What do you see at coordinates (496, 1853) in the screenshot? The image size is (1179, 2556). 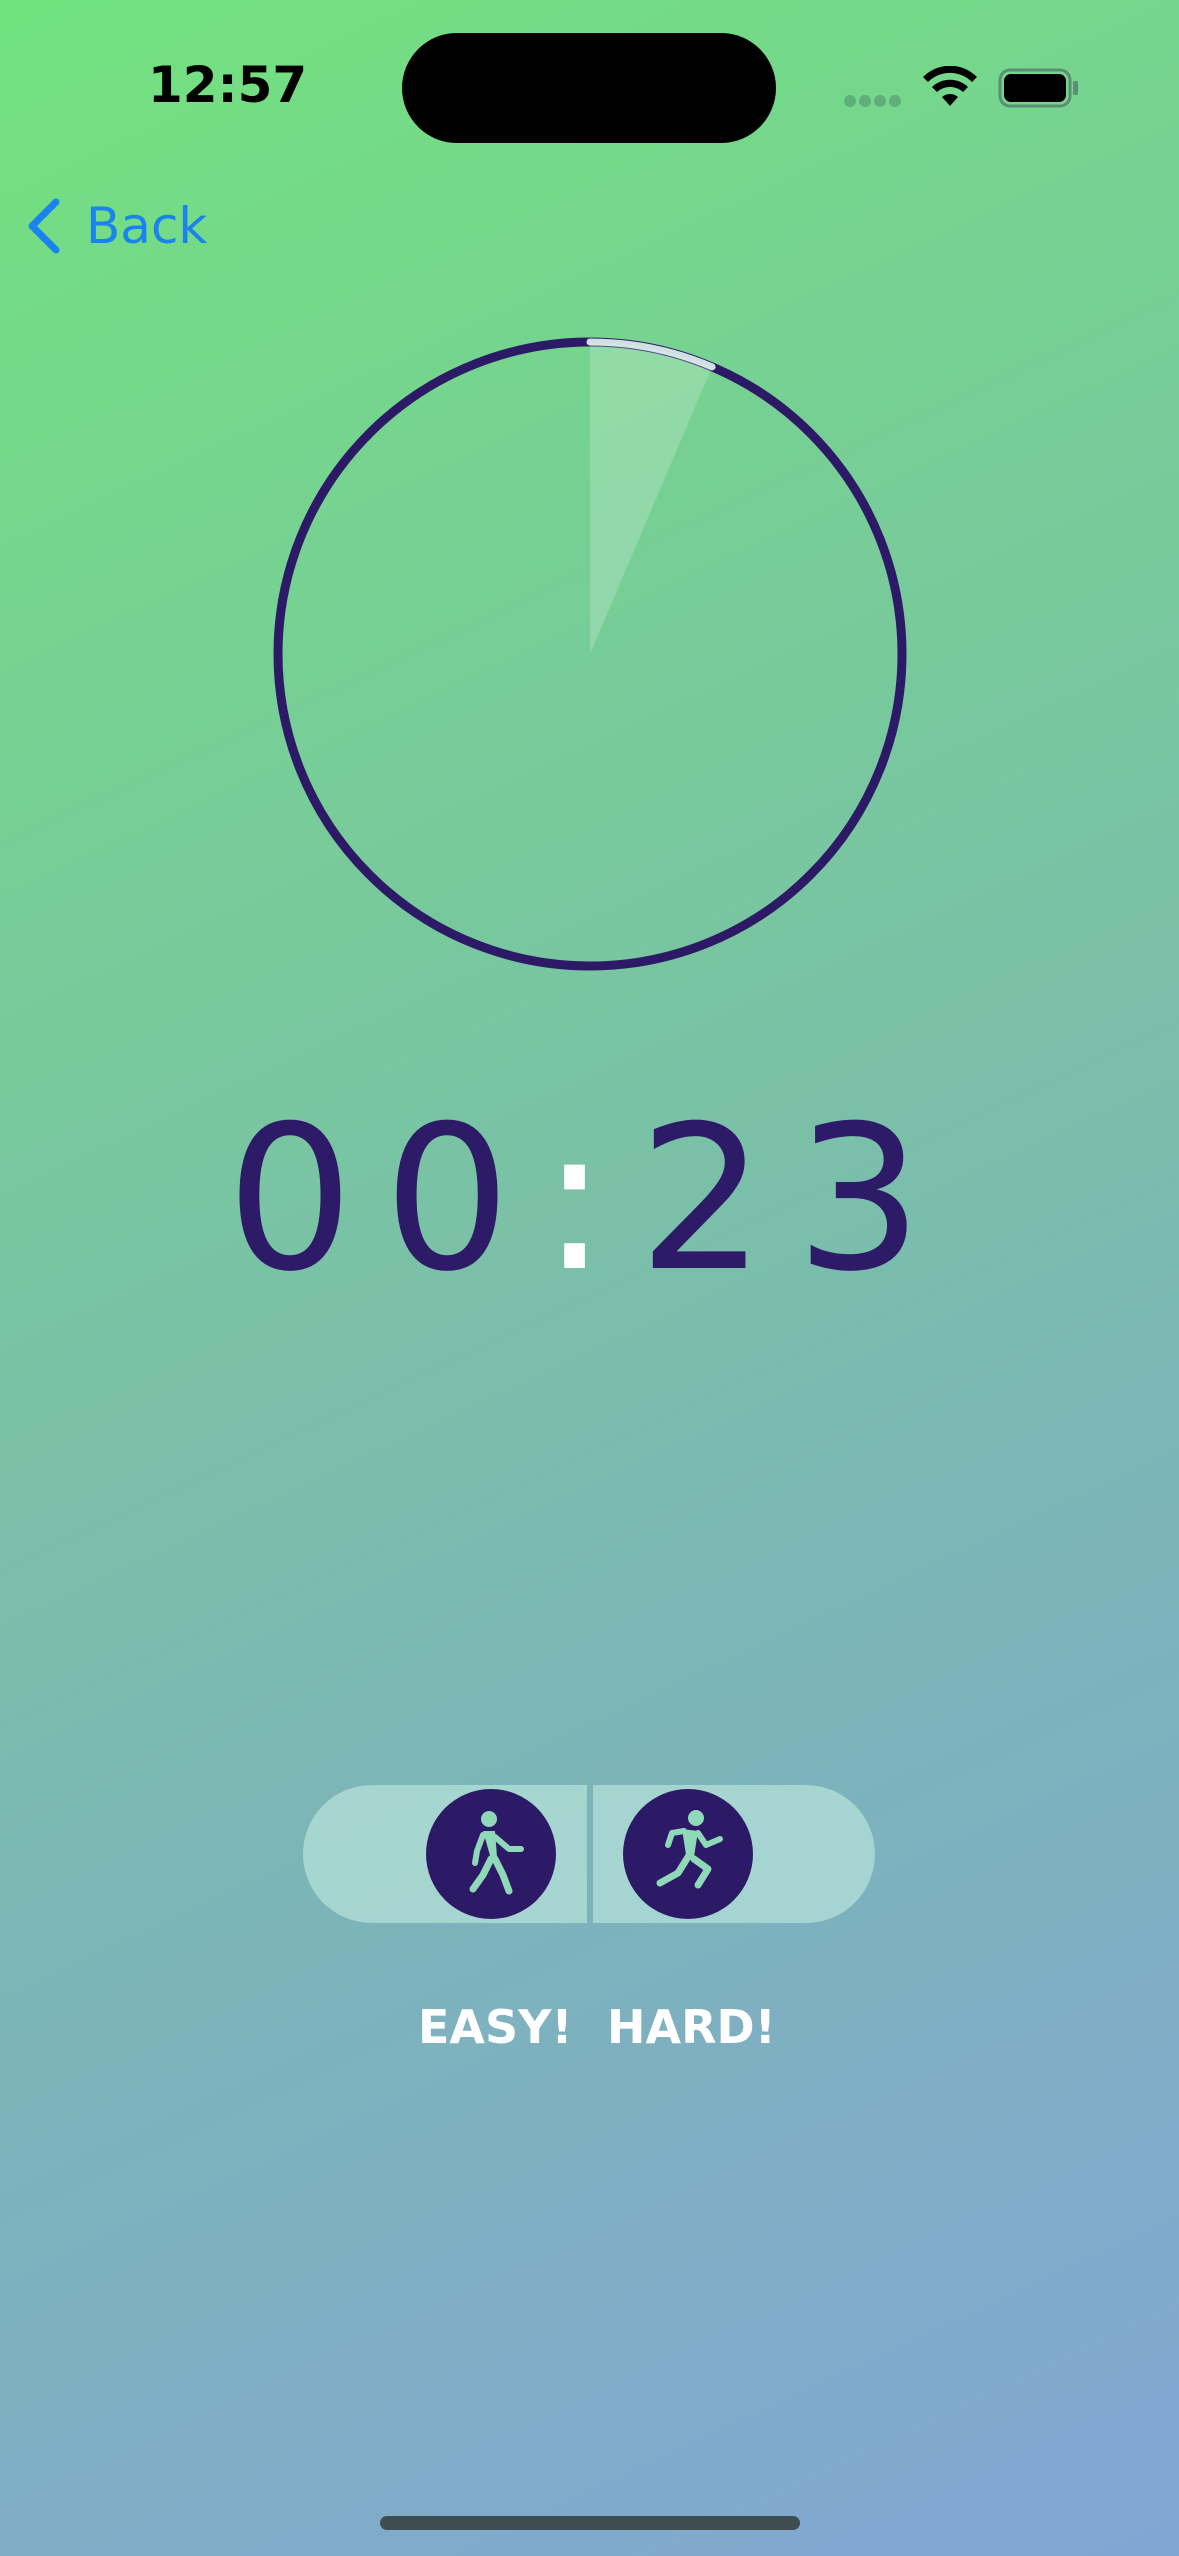 I see `walking-figure-icon` at bounding box center [496, 1853].